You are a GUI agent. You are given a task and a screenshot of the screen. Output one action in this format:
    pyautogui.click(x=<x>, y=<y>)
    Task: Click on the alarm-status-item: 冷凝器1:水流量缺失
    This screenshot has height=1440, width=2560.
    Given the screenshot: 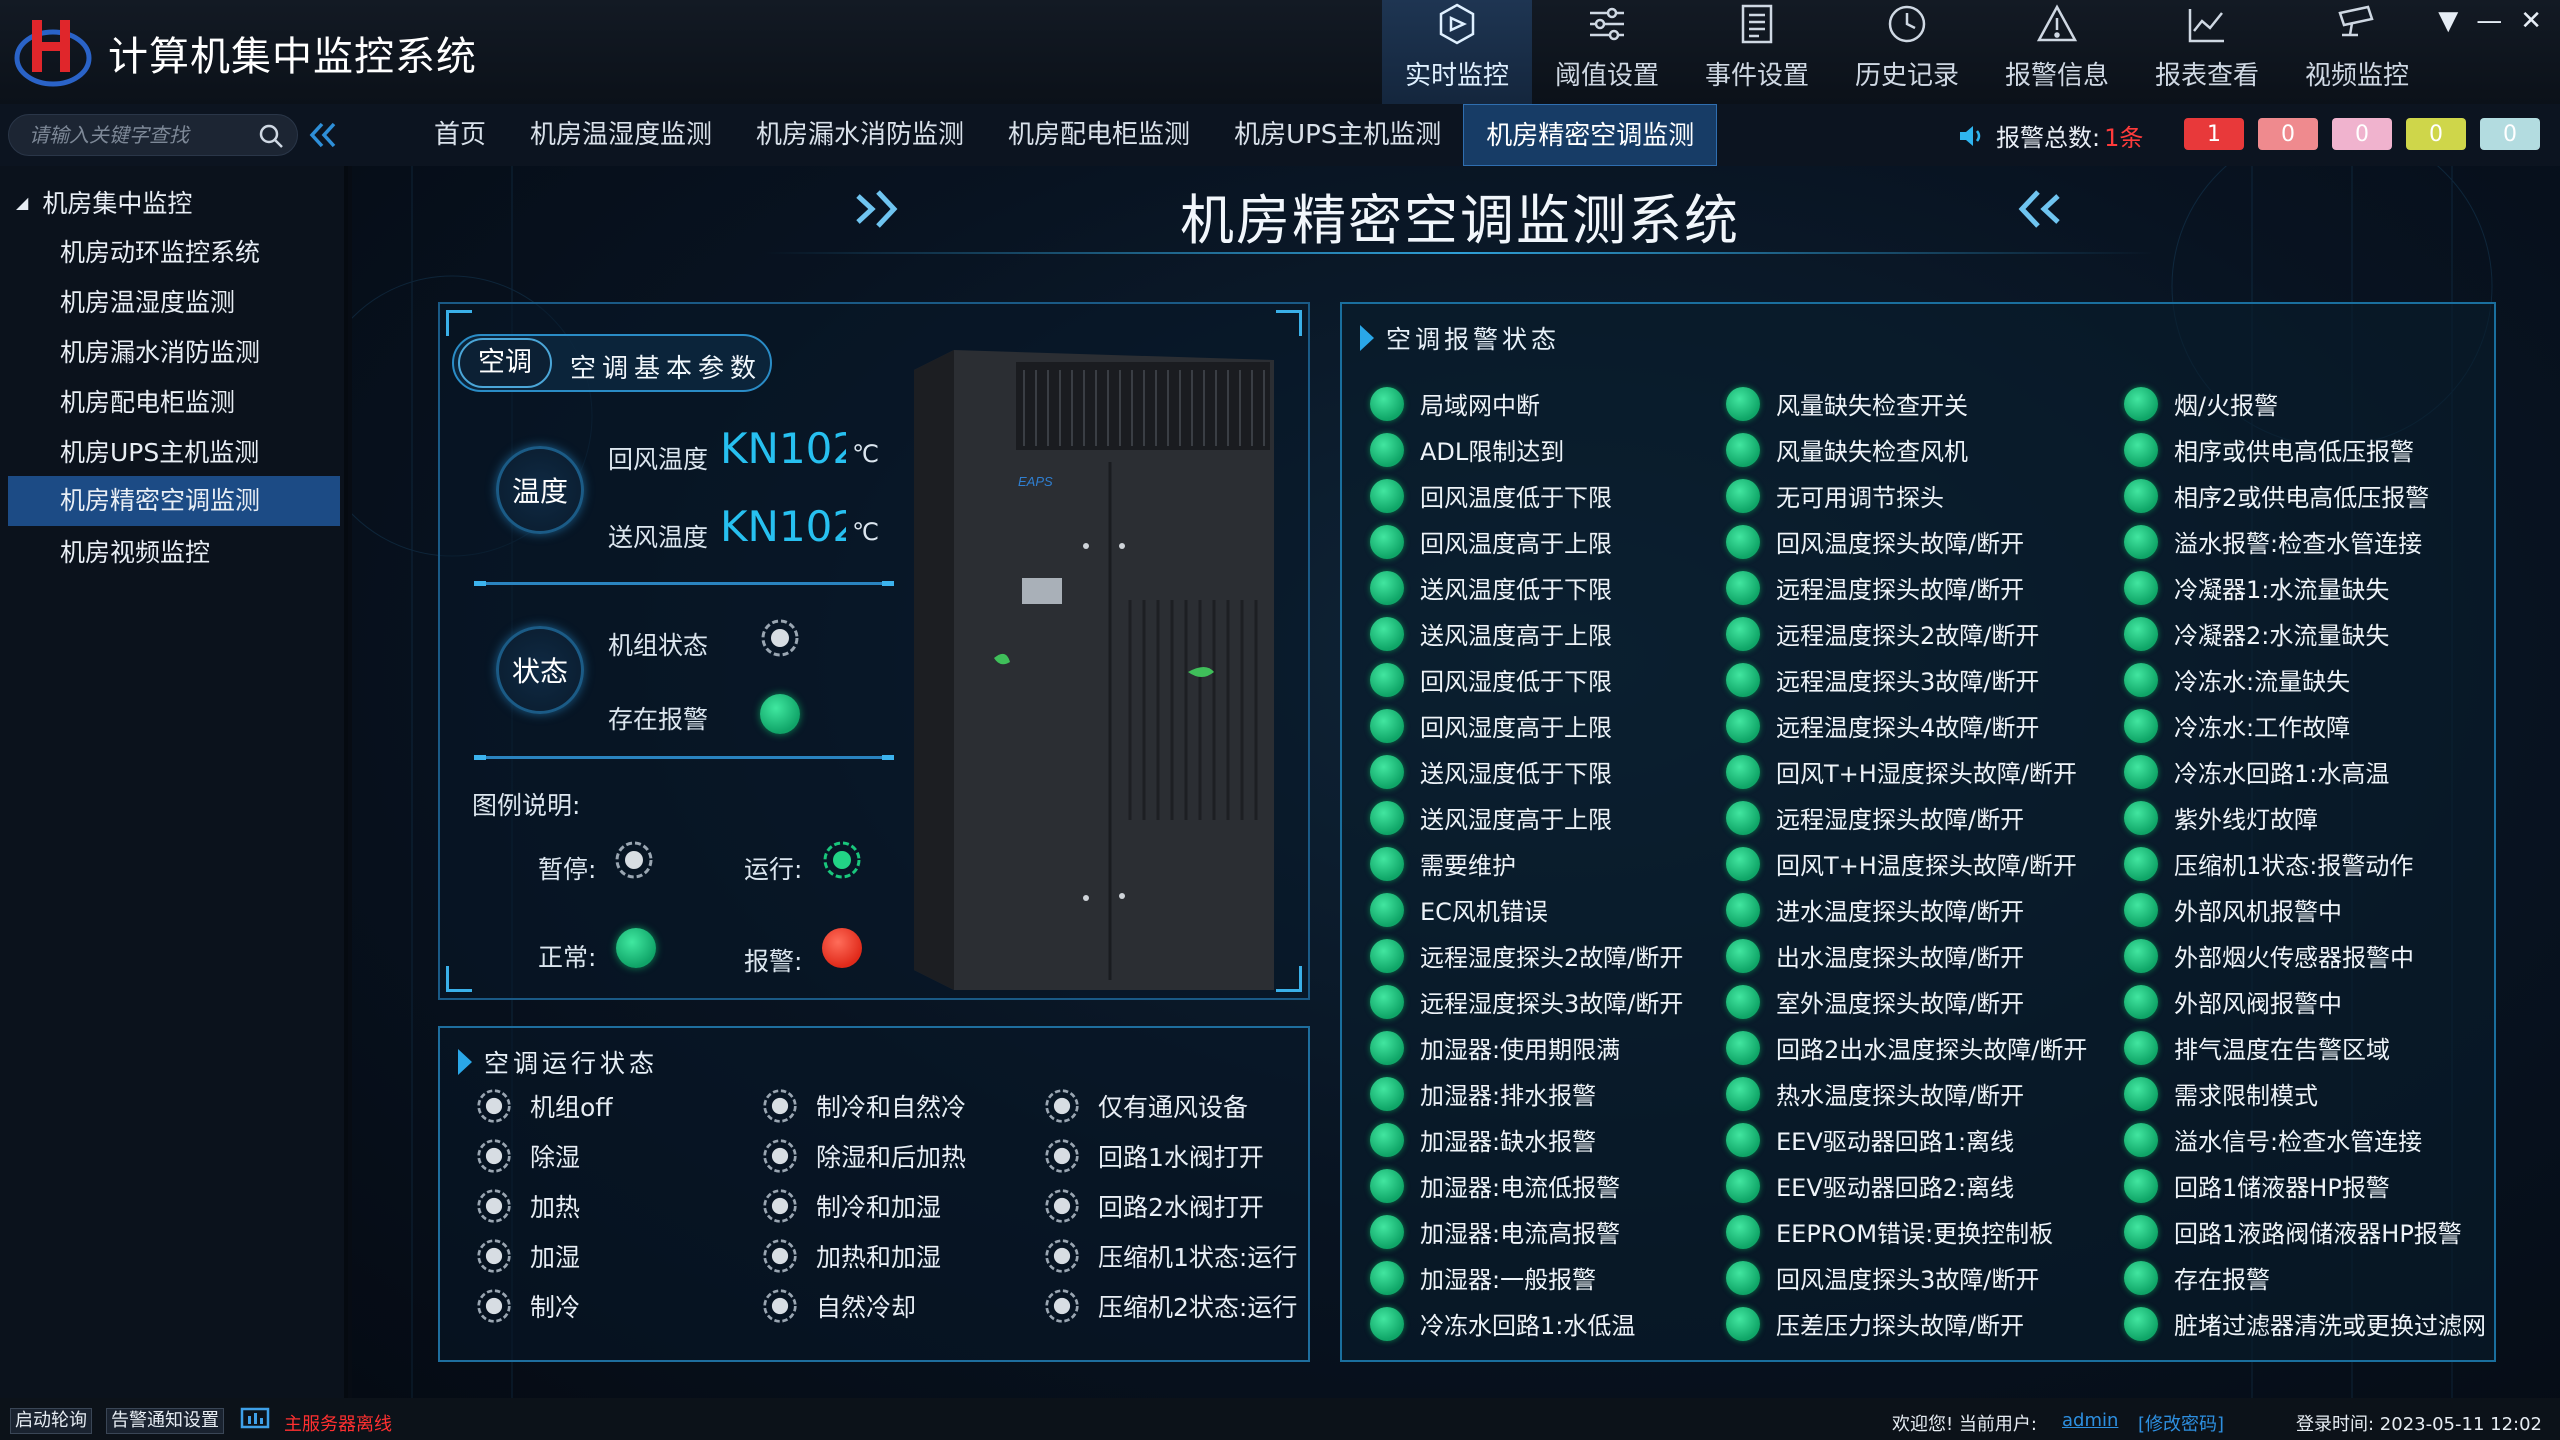 What is the action you would take?
    pyautogui.click(x=2256, y=587)
    